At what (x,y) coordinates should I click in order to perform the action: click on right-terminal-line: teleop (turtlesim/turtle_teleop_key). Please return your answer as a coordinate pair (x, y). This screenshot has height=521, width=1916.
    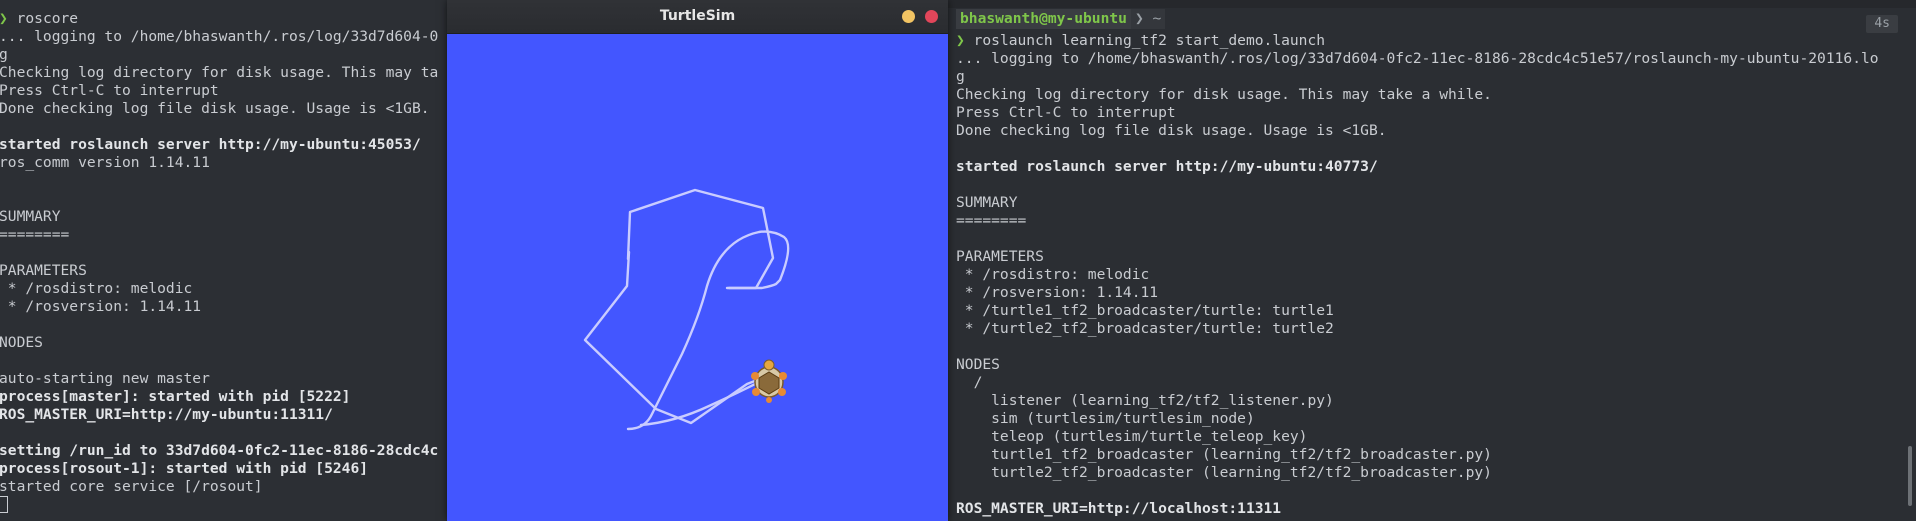
    Looking at the image, I should click on (1132, 436).